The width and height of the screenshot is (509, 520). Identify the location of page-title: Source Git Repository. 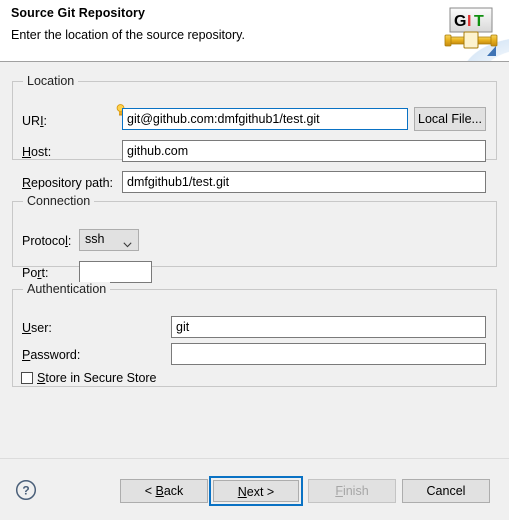
(78, 13).